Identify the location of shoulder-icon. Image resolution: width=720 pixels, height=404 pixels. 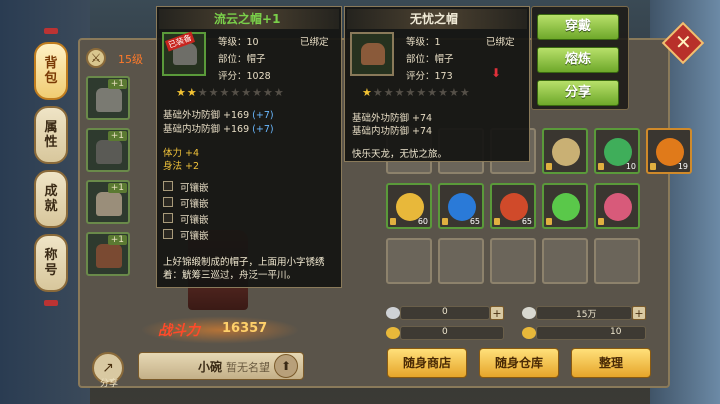
(109, 204).